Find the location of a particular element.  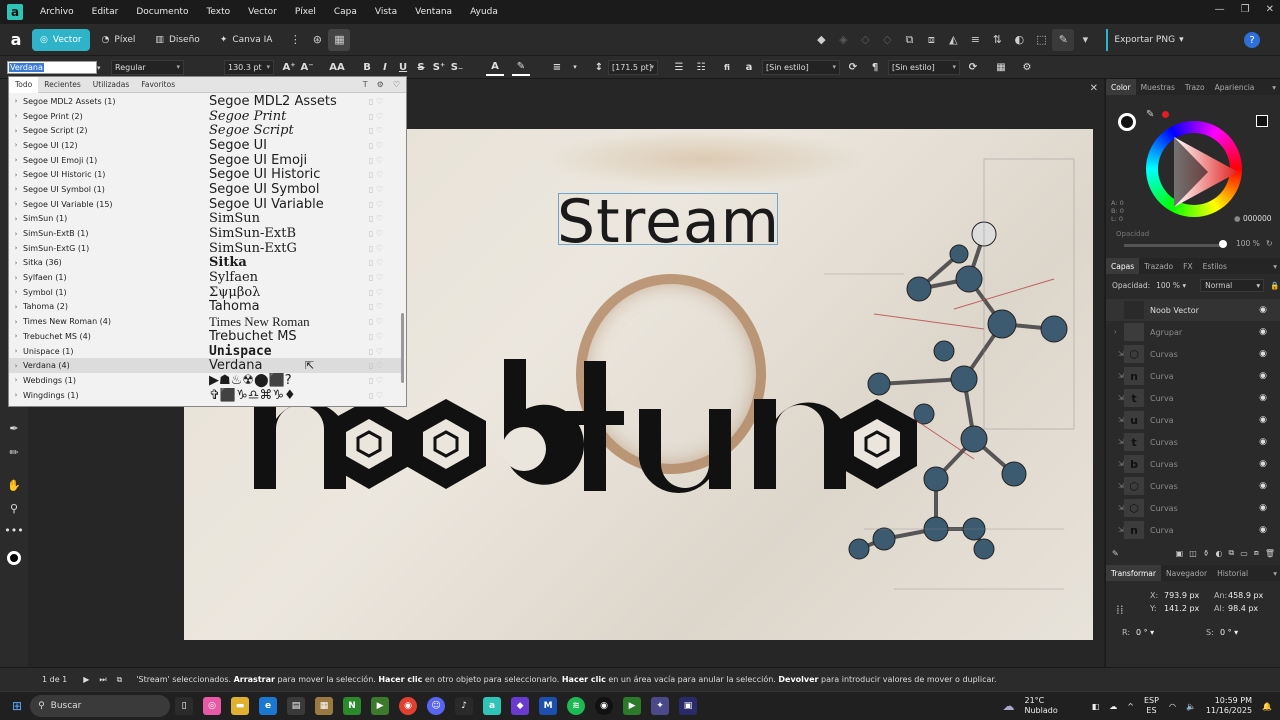

duplicate-icon: ⧈ is located at coordinates (1256, 553).